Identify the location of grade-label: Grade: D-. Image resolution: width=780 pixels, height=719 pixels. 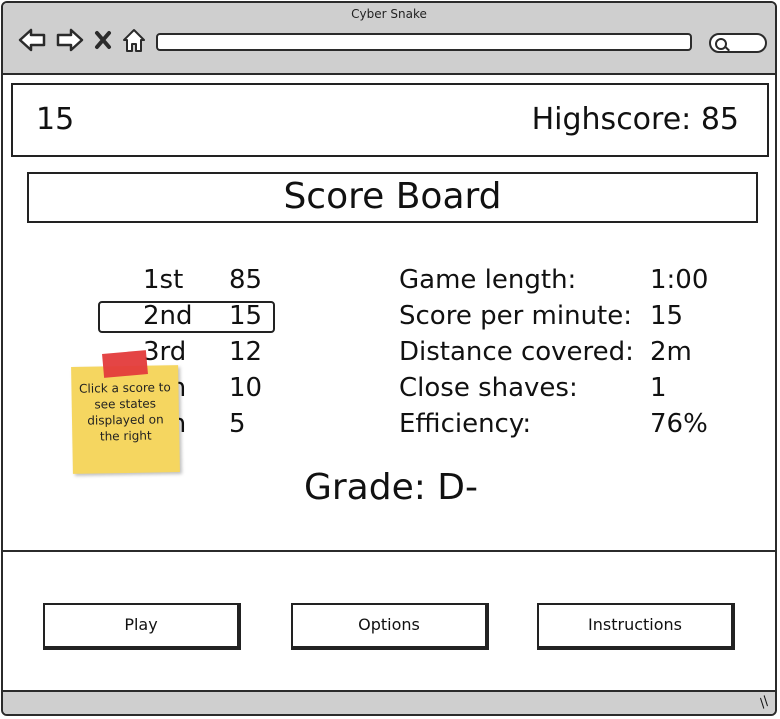
(391, 487).